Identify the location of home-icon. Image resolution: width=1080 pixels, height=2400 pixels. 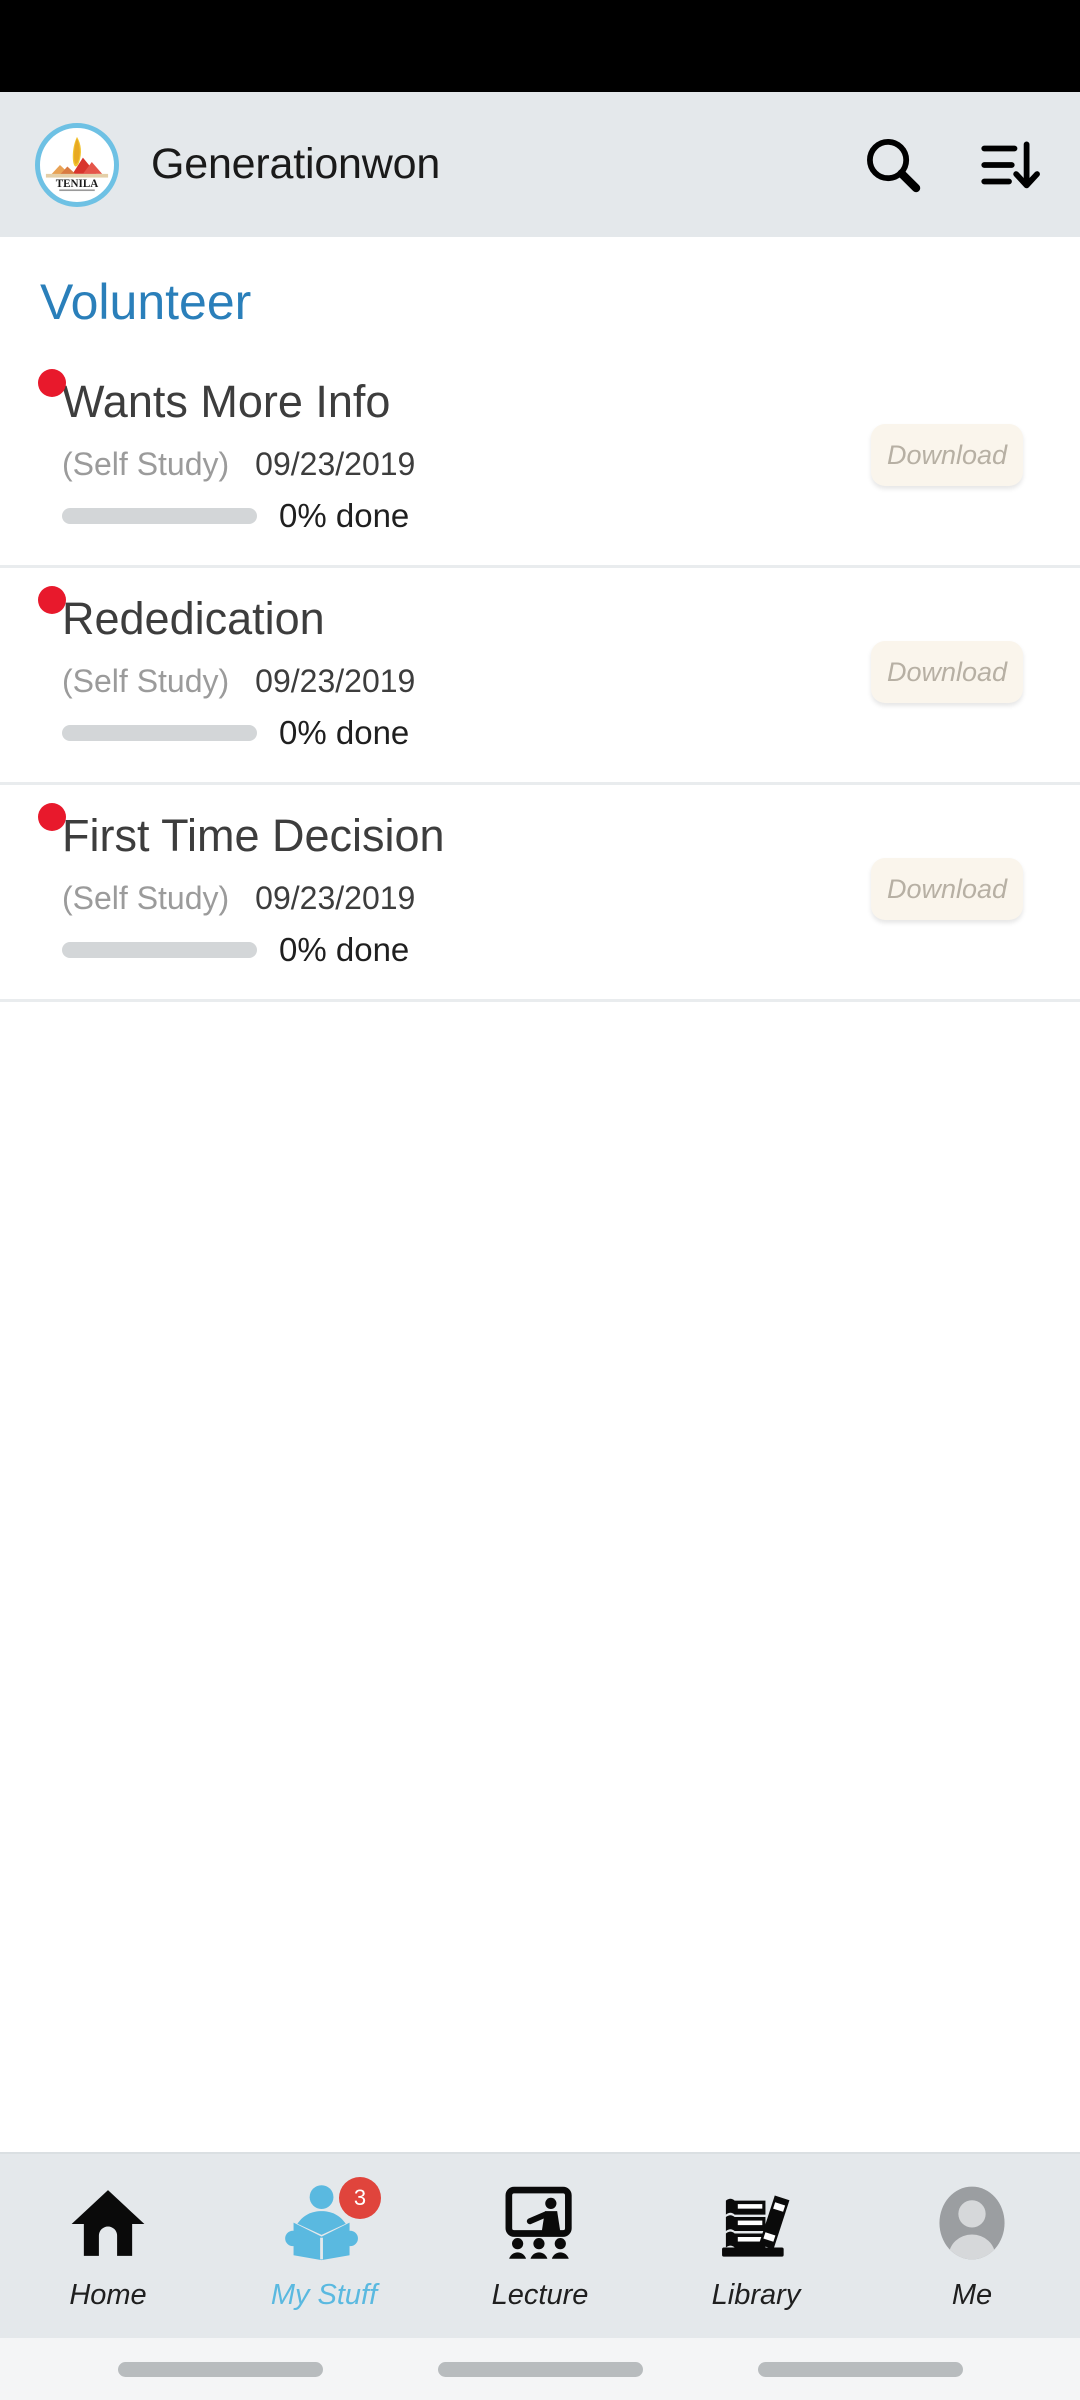
(108, 2223).